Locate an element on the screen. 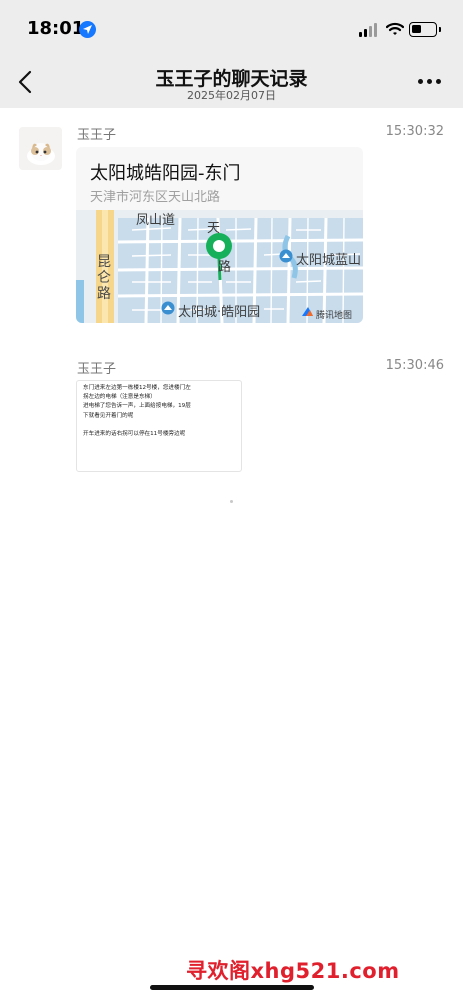 The width and height of the screenshot is (463, 1000). message-line: 东门进来左边第一栋楼12号楼，您进楼门左 is located at coordinates (137, 388).